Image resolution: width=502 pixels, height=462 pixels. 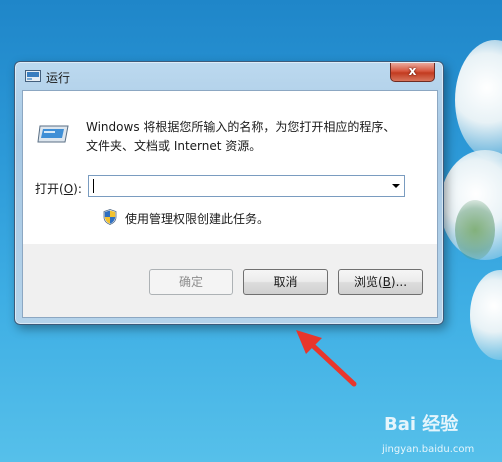 I want to click on annotation-arrow-icon, so click(x=326, y=358).